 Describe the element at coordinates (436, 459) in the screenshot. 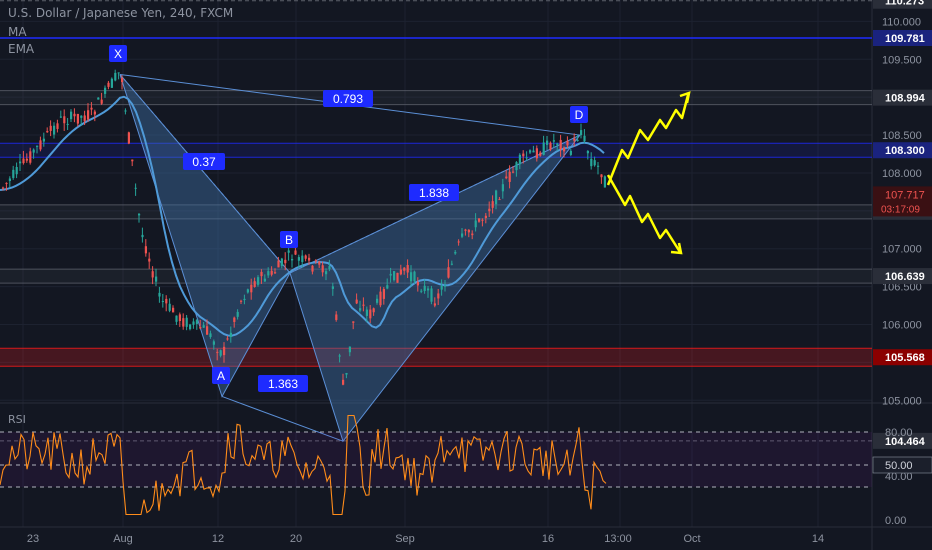

I see `rsi-band` at that location.